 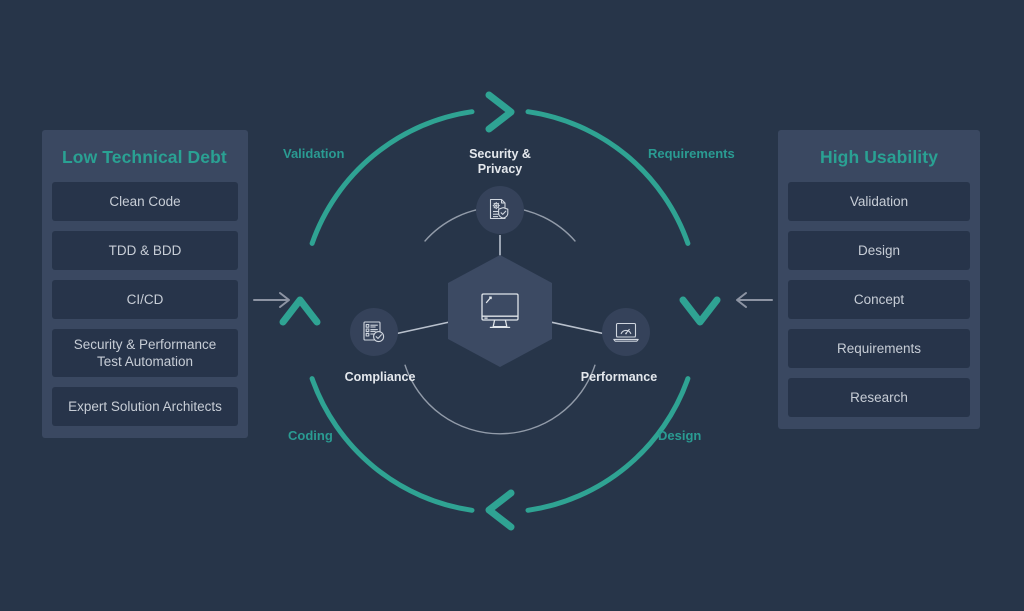 I want to click on list-item: Research, so click(x=879, y=397).